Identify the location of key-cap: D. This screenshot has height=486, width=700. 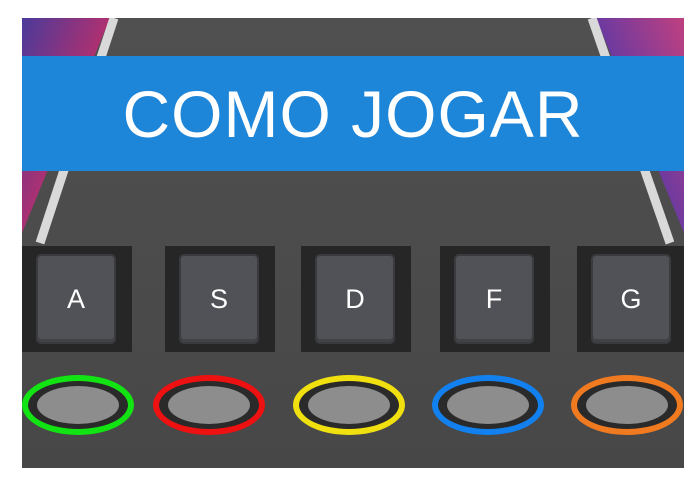
(355, 299).